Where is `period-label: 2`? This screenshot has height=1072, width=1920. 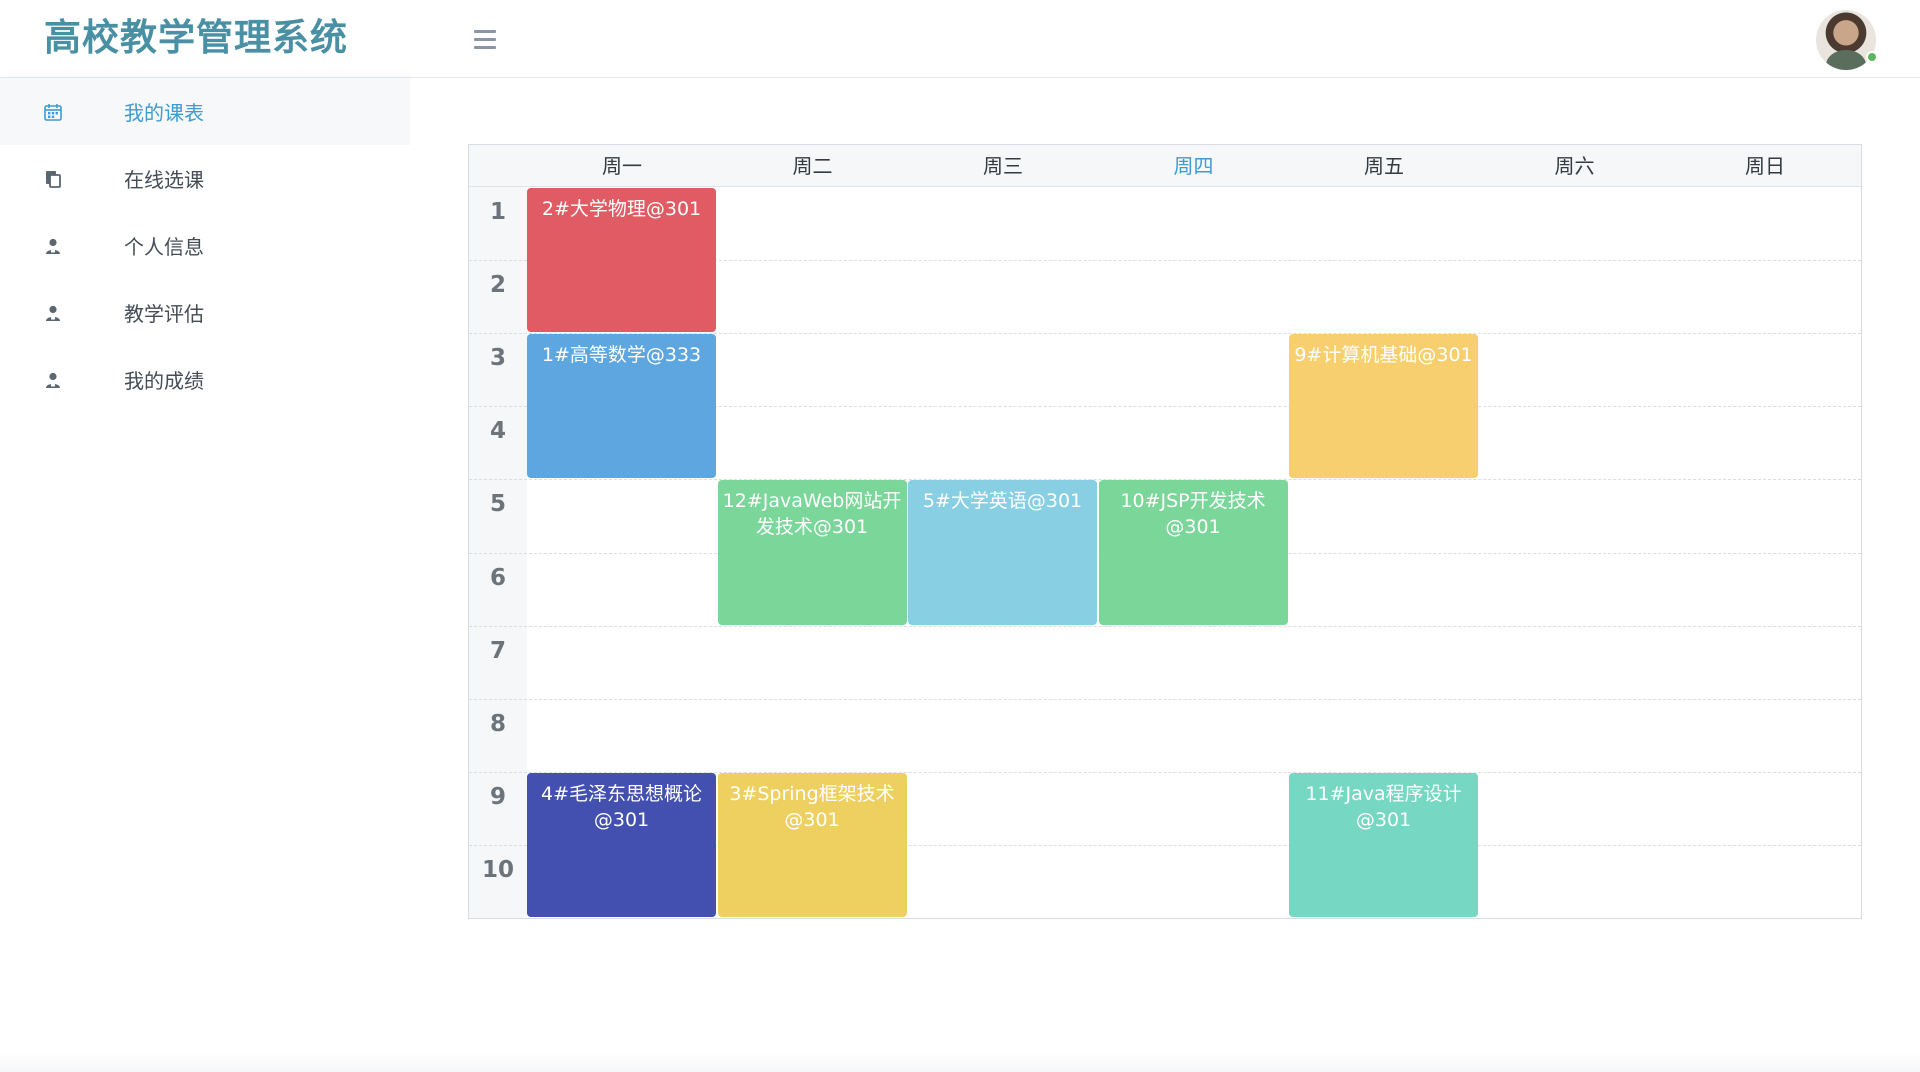
period-label: 2 is located at coordinates (497, 285).